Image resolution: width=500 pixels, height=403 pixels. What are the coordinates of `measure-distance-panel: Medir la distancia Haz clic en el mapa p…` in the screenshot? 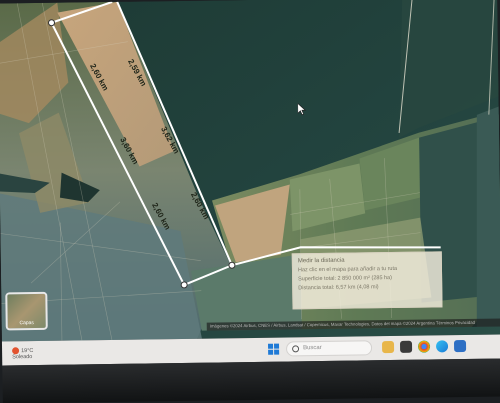 It's located at (367, 280).